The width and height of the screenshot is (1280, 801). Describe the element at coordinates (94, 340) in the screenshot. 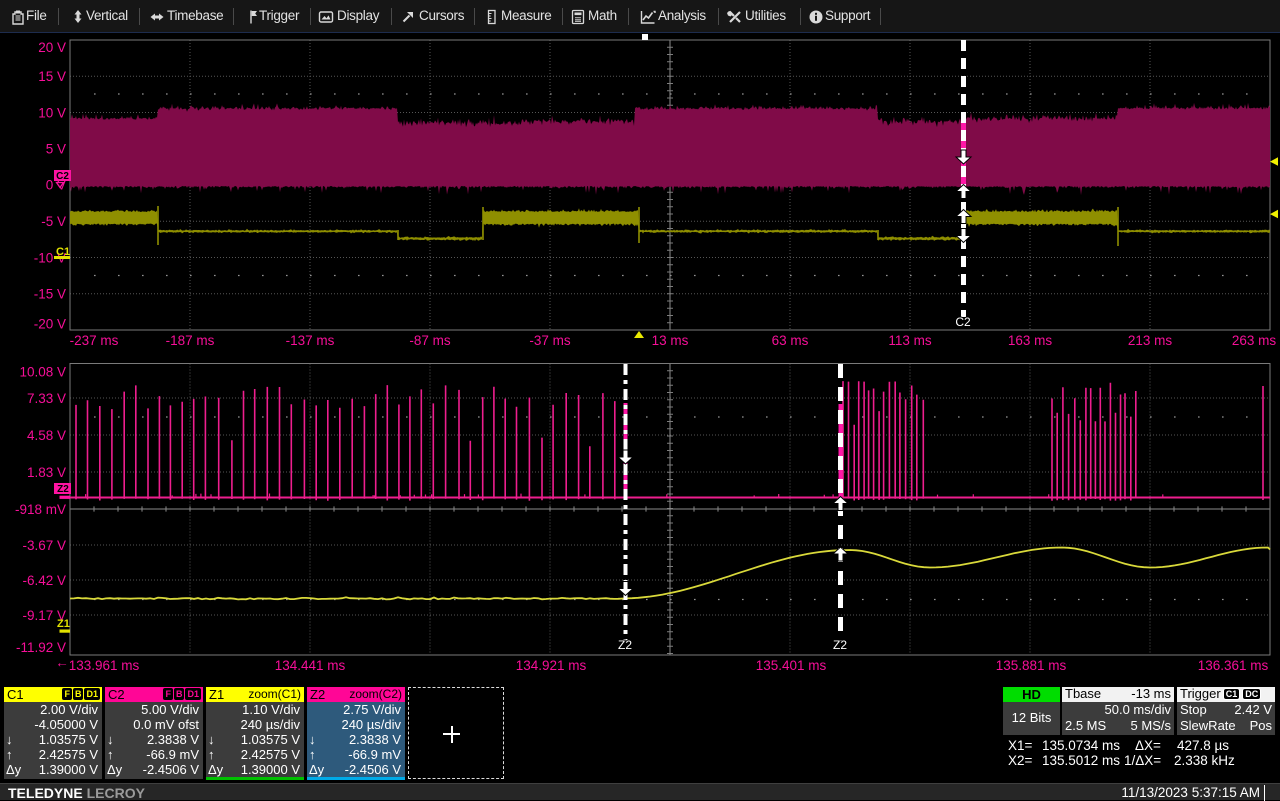

I see `svg-text: -237 ms` at that location.